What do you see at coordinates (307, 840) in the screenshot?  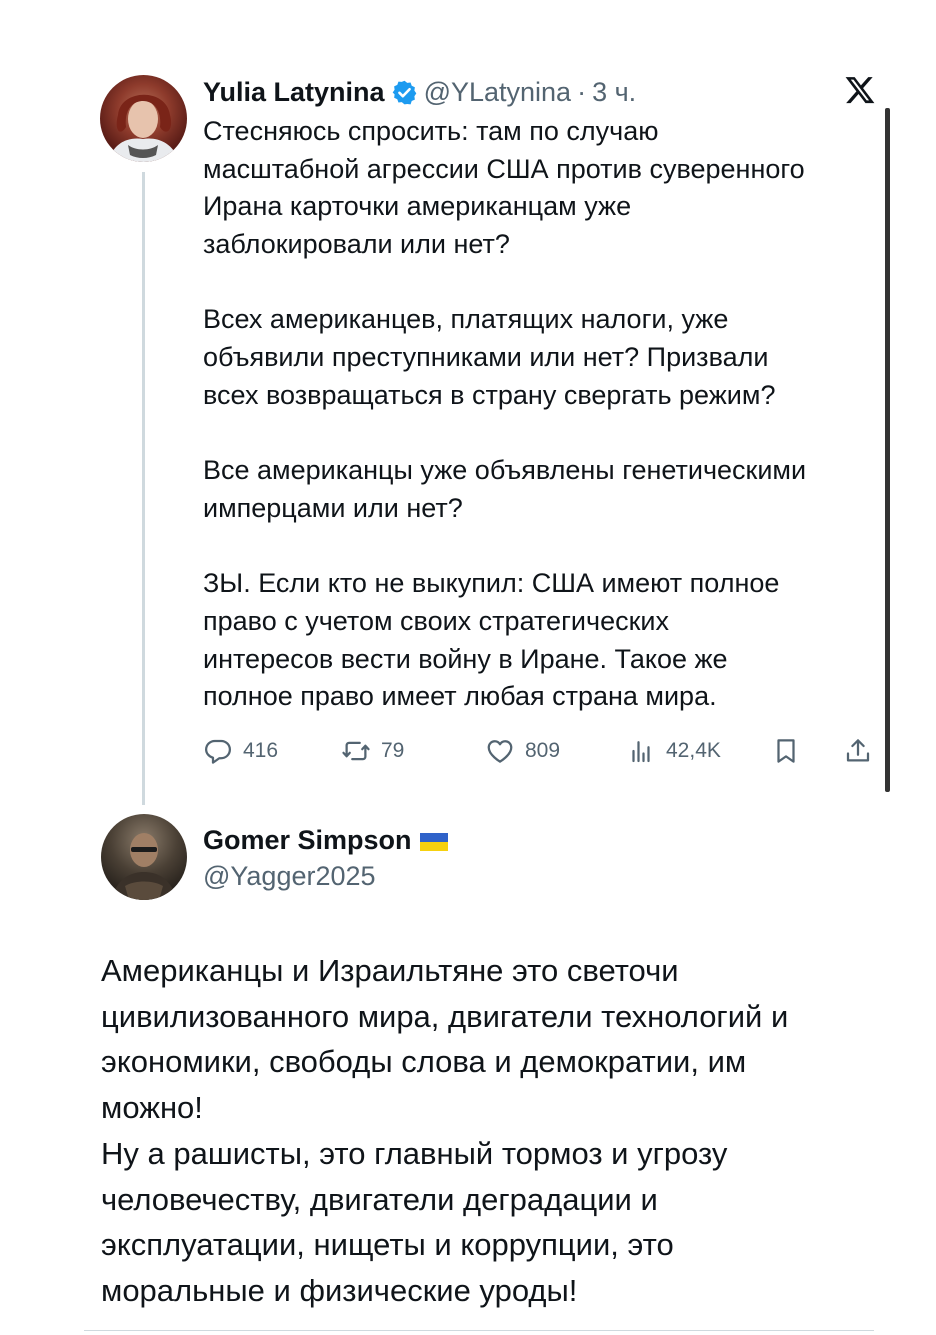 I see `reply-author-display-name: Gomer Simpson` at bounding box center [307, 840].